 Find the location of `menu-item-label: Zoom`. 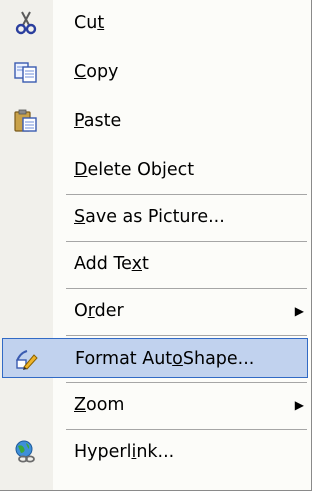

menu-item-label: Zoom is located at coordinates (99, 405).